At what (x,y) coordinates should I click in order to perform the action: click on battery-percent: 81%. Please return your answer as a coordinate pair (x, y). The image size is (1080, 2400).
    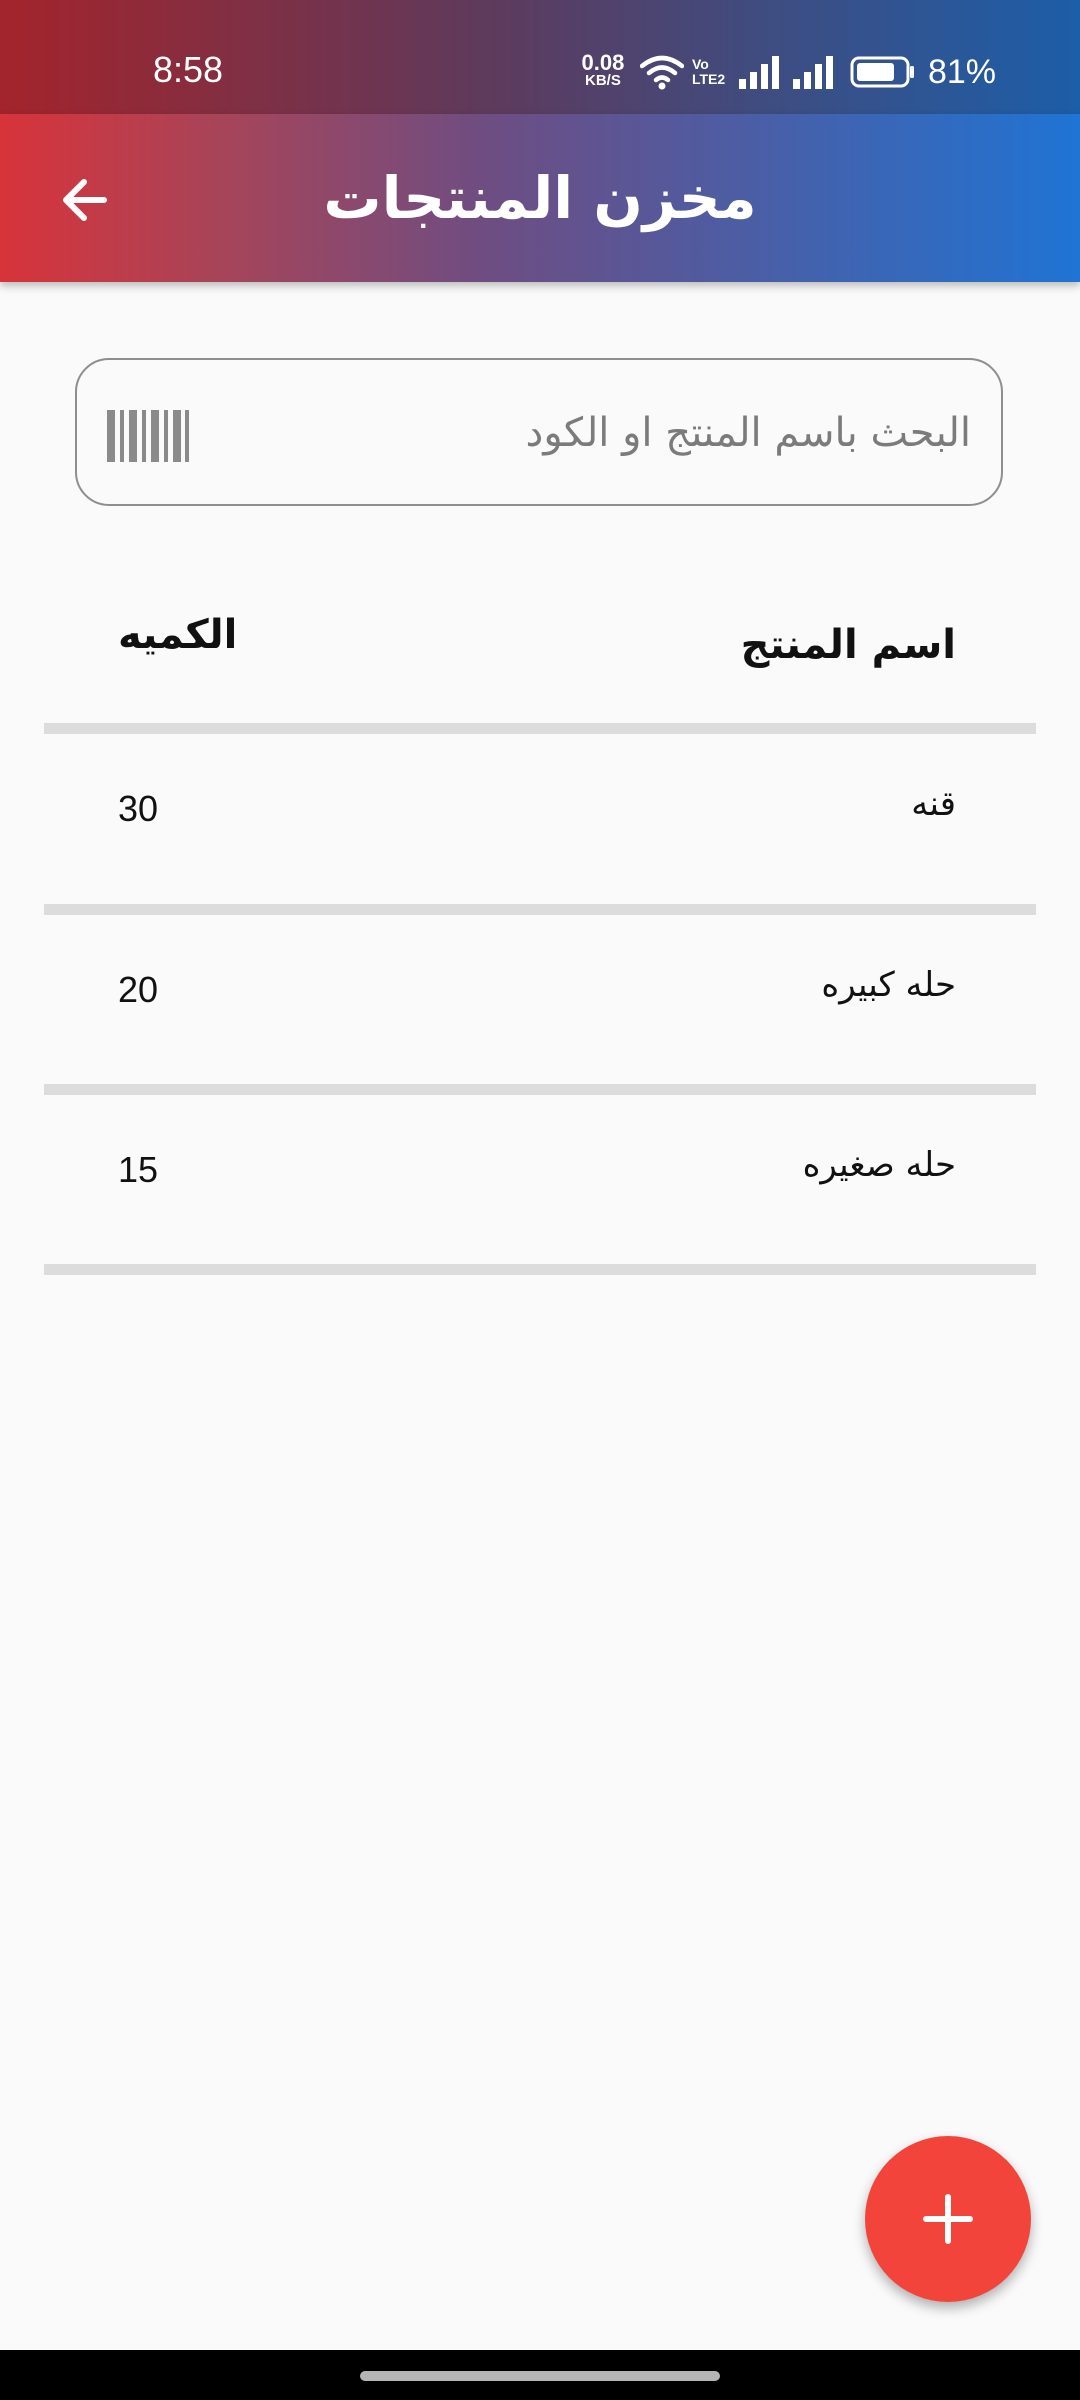
    Looking at the image, I should click on (961, 71).